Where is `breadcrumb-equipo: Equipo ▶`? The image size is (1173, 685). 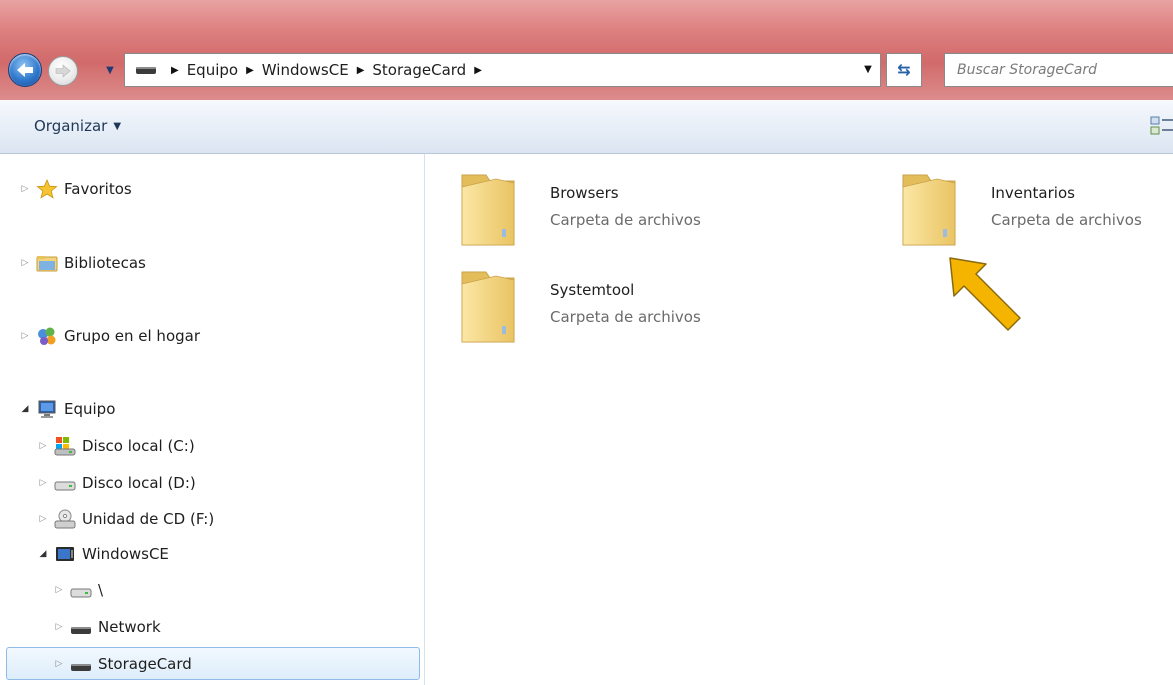
breadcrumb-equipo: Equipo ▶ is located at coordinates (224, 70).